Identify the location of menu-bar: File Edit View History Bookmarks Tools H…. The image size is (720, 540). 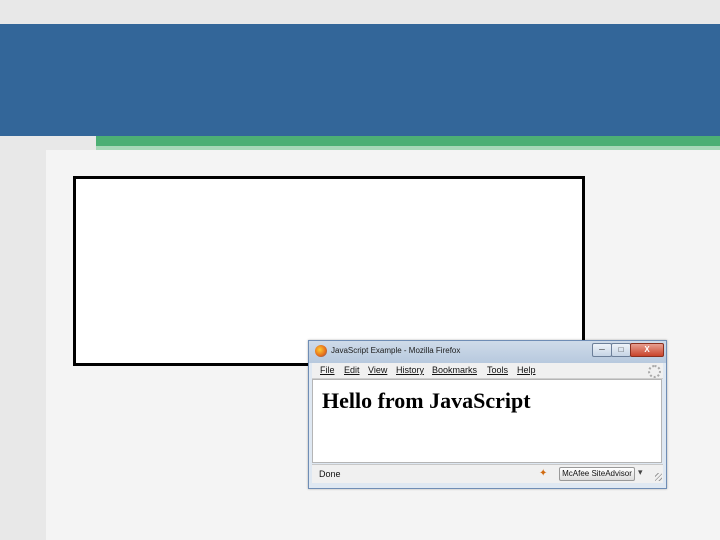
(487, 371).